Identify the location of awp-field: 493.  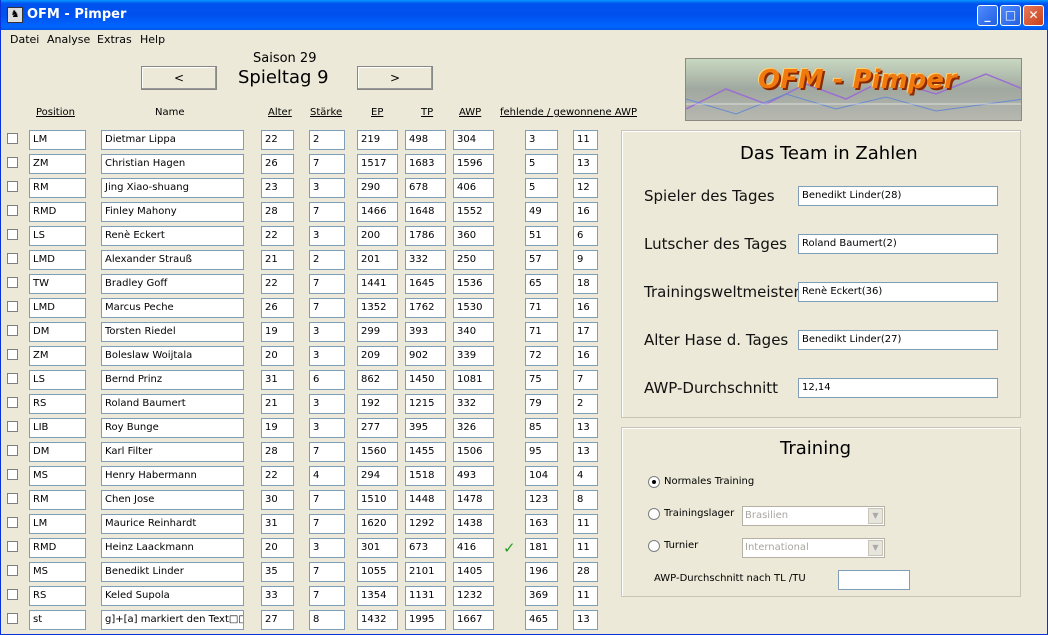
(473, 476).